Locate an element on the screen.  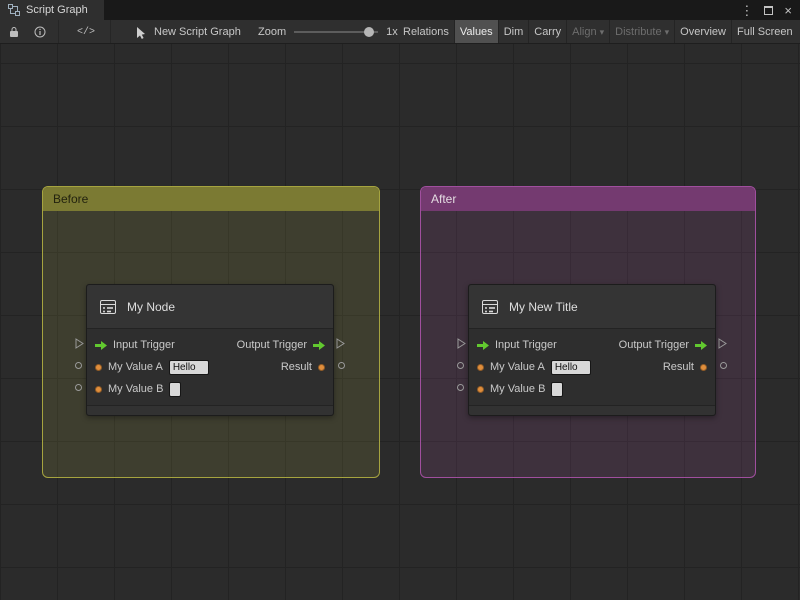
tab-bar: Script Graph ⋮ × is located at coordinates (400, 10).